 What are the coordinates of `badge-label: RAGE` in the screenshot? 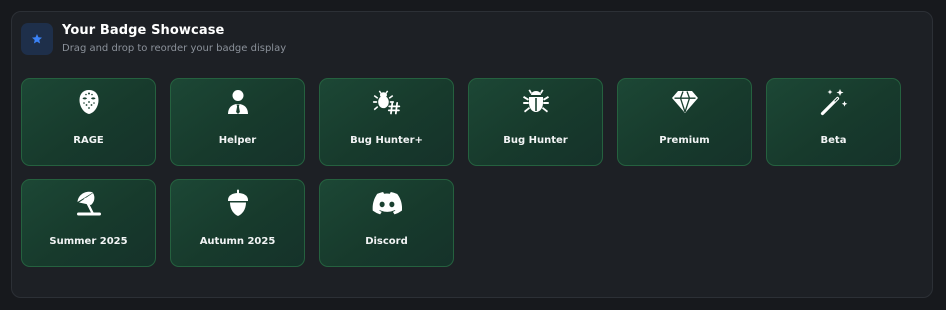 It's located at (88, 140).